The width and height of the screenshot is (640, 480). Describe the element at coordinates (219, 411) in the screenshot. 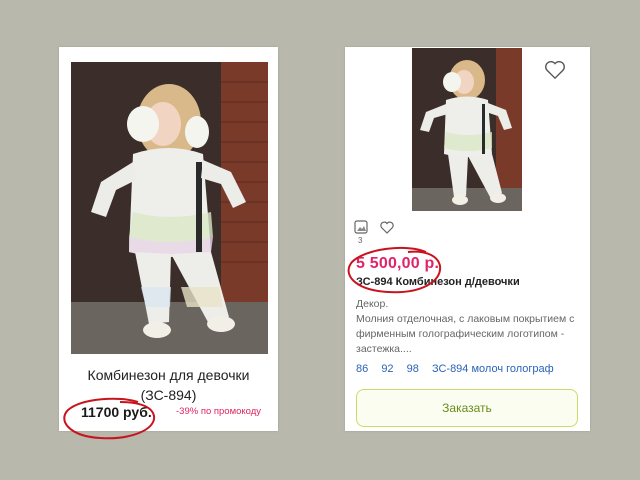

I see `promo-badge: -39% по промокоду` at that location.